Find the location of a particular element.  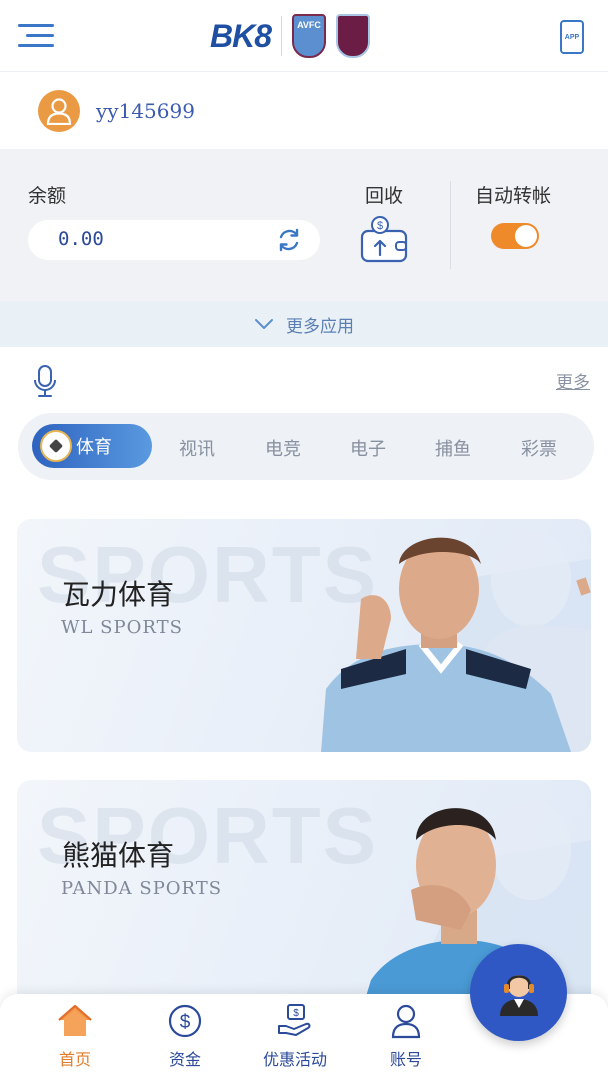

balance-value: 0.00 is located at coordinates (81, 239).